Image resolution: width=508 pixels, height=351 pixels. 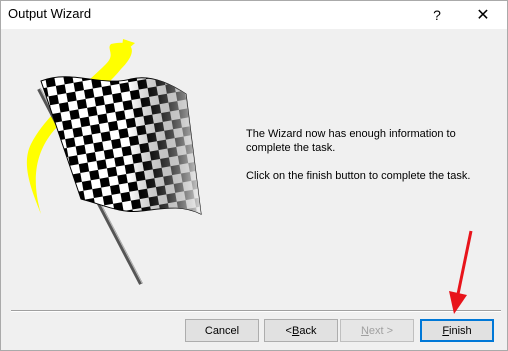 I want to click on back-label: ack, so click(x=308, y=330).